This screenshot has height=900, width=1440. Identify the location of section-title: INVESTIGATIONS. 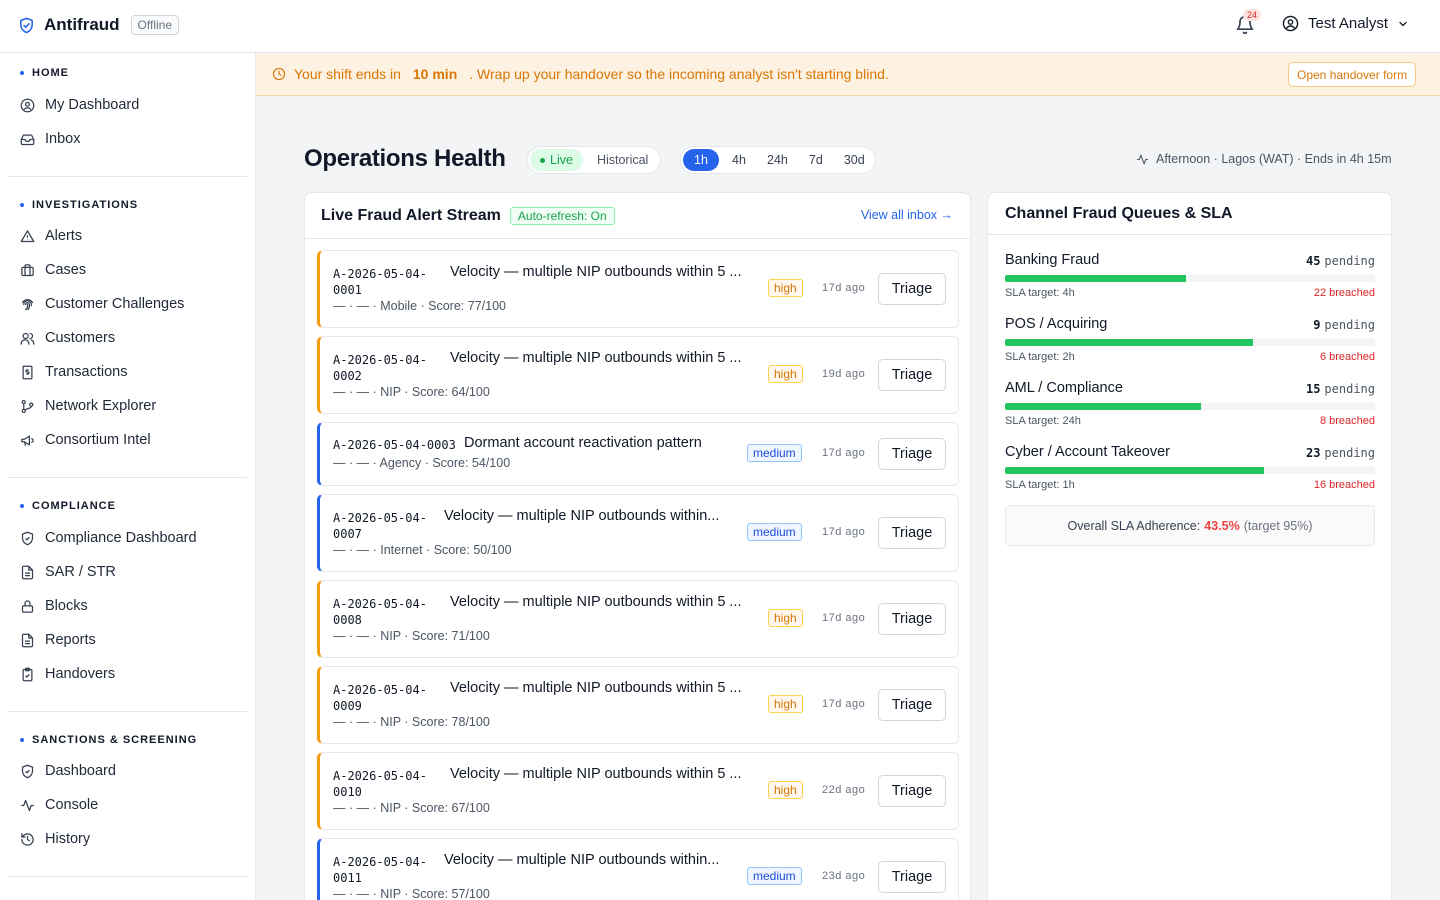
(85, 205).